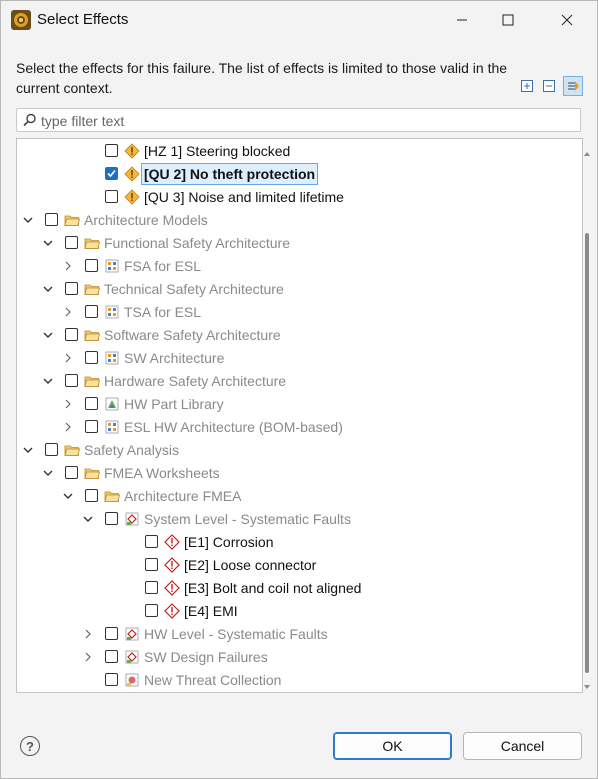 The height and width of the screenshot is (779, 598). I want to click on tree-row: Software Safety Architecture, so click(289, 335).